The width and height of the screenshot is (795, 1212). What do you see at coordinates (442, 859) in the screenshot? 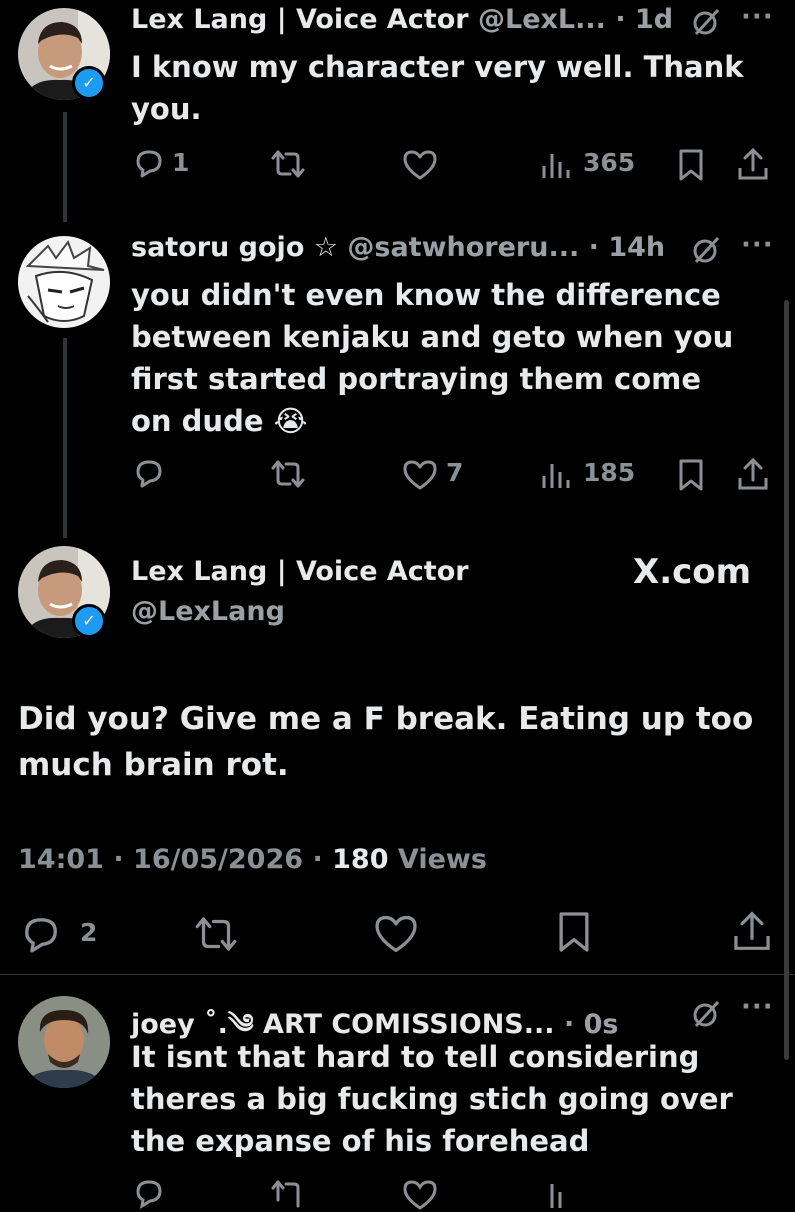
I see `views-label: Views` at bounding box center [442, 859].